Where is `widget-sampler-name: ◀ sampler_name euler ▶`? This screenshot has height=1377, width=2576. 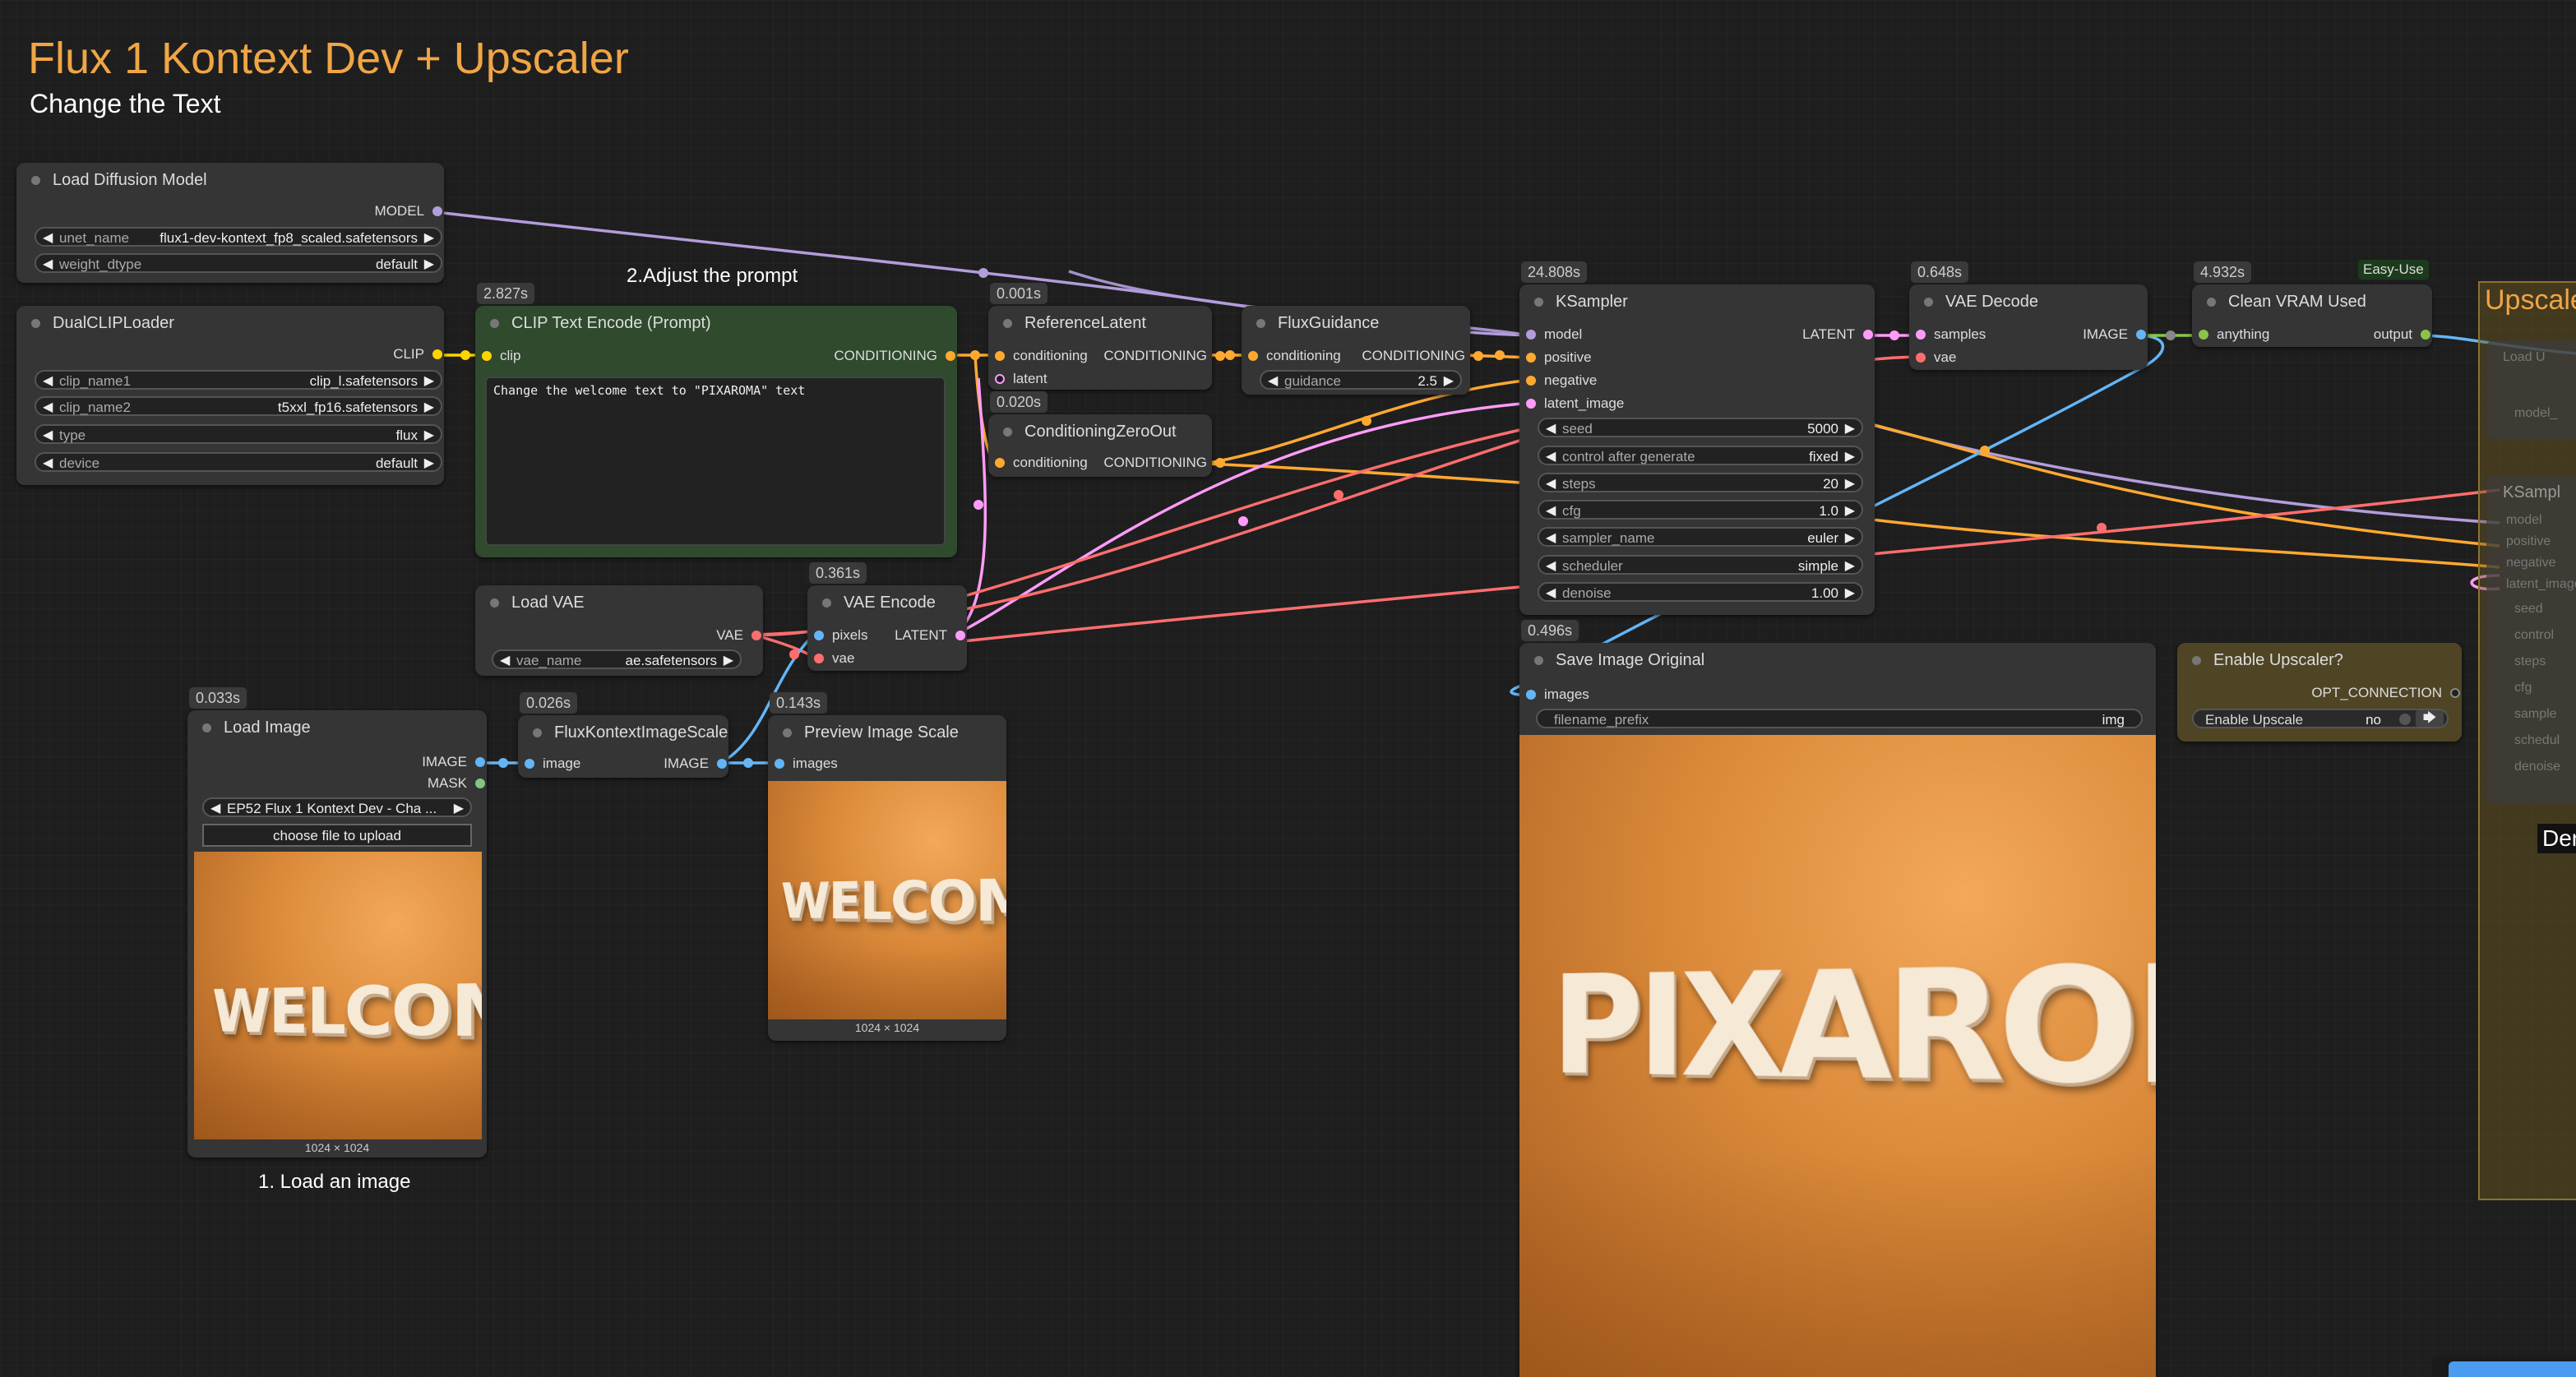 widget-sampler-name: ◀ sampler_name euler ▶ is located at coordinates (1700, 537).